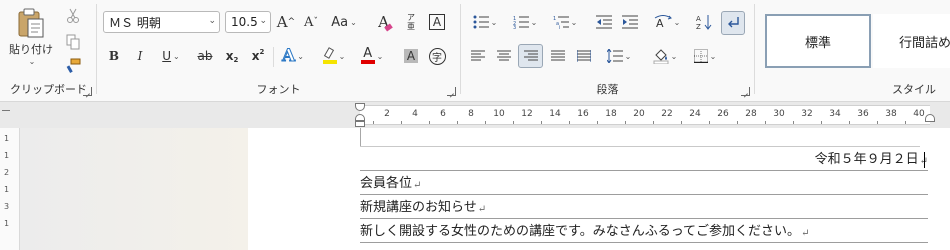  I want to click on text-direction-button: A ⌄, so click(667, 22).